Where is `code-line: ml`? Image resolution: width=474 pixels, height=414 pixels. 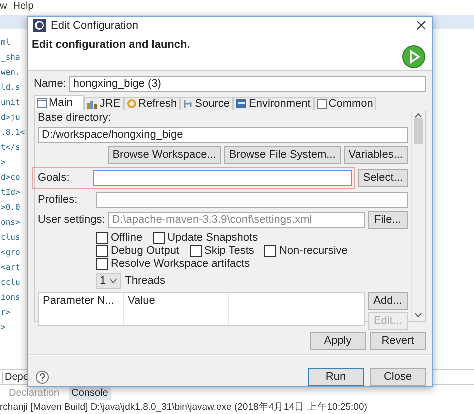 code-line: ml is located at coordinates (6, 42).